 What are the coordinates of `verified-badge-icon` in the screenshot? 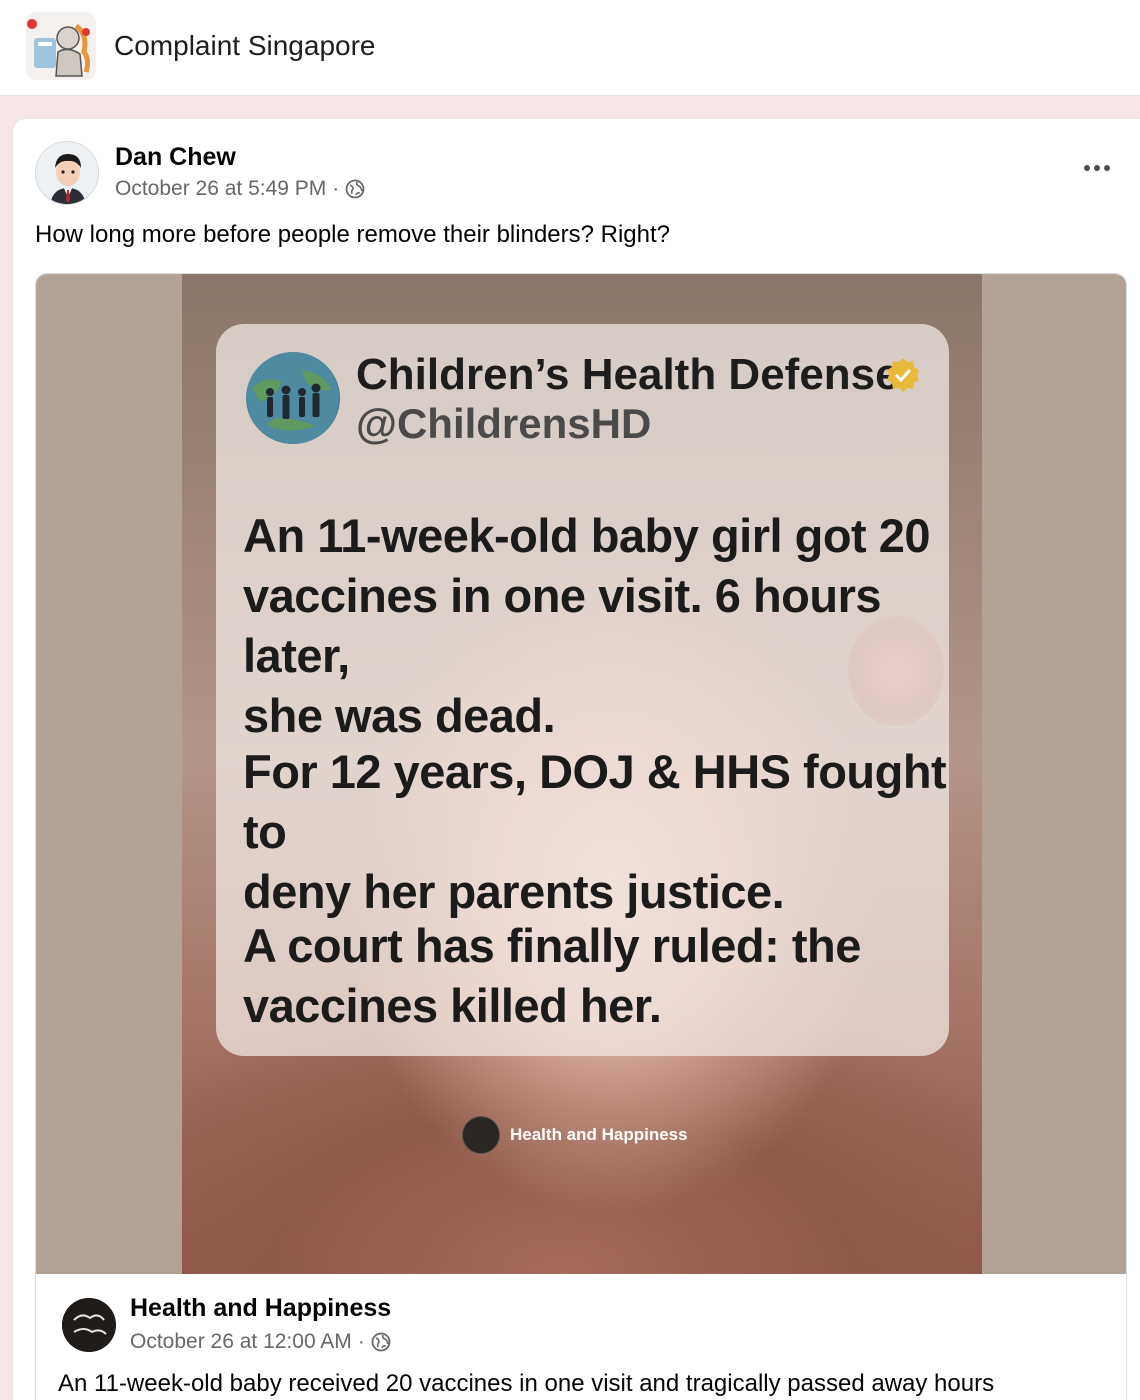 It's located at (903, 375).